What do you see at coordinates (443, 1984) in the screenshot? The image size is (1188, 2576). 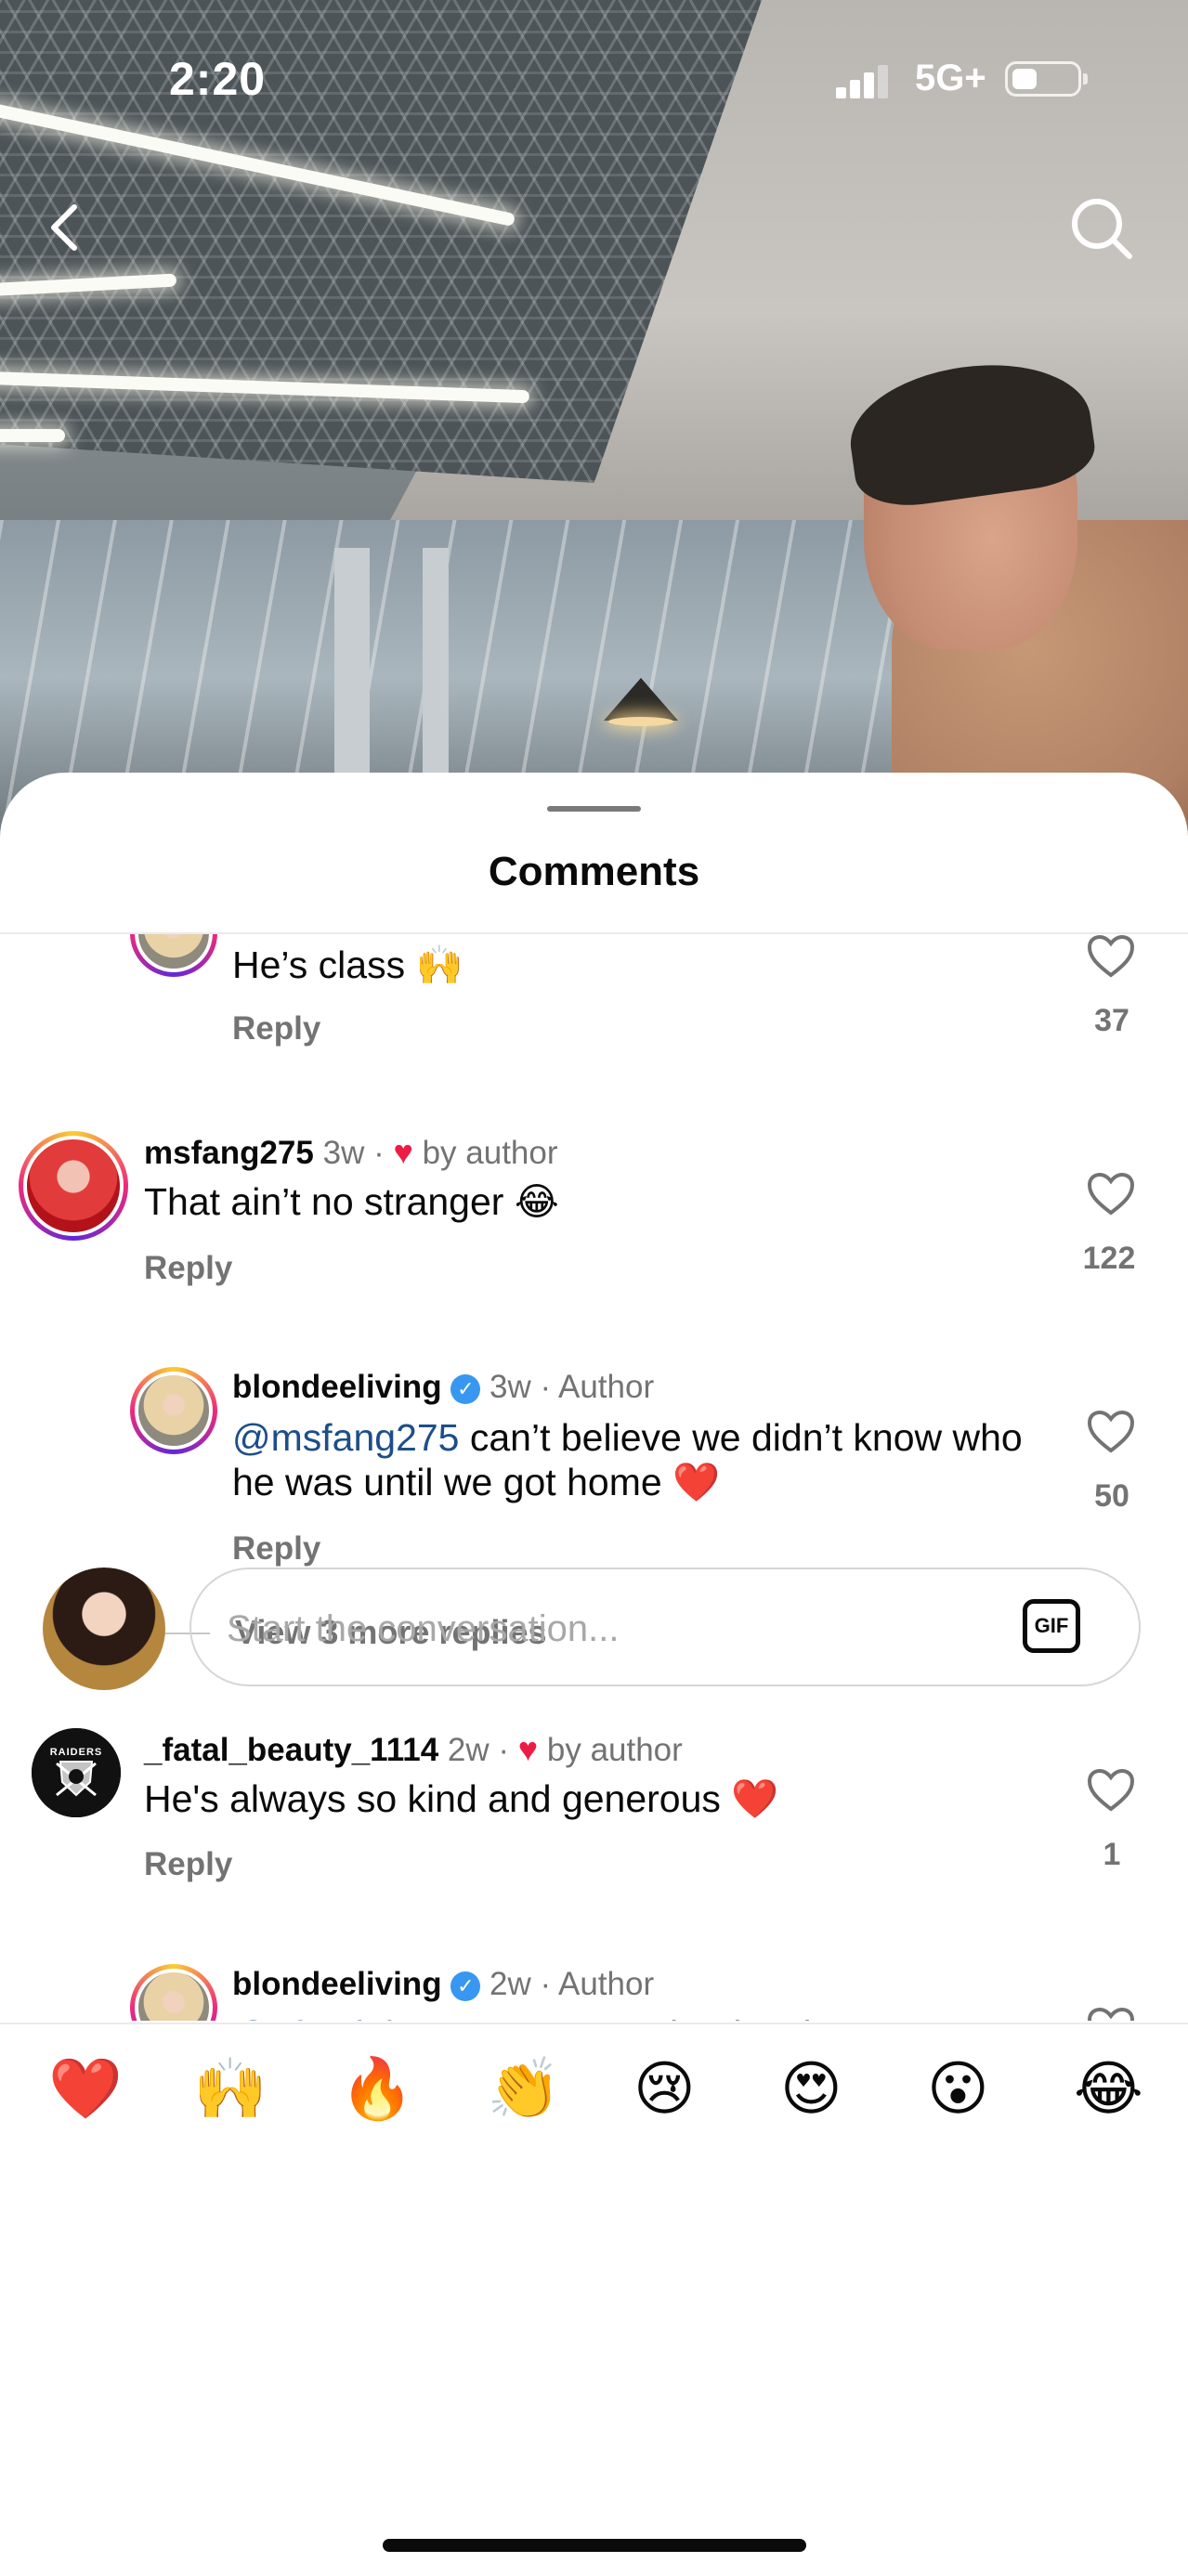 I see `comment-meta: blondeeliving ✓ 2w · Author` at bounding box center [443, 1984].